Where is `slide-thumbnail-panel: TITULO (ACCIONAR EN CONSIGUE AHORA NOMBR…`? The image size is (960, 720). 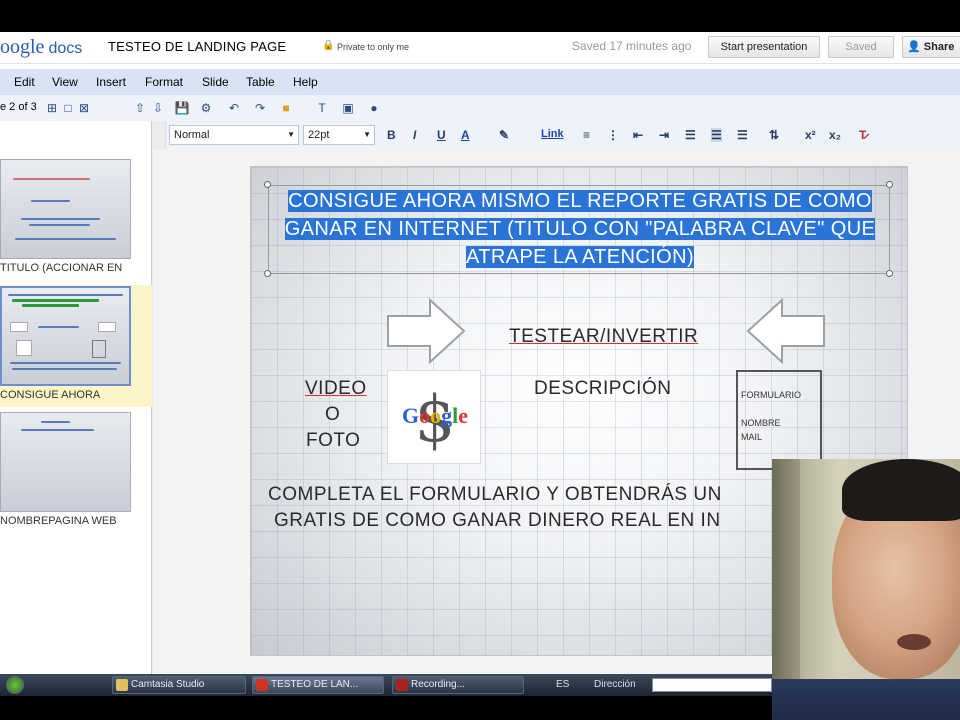 slide-thumbnail-panel: TITULO (ACCIONAR EN CONSIGUE AHORA NOMBR… is located at coordinates (76, 408).